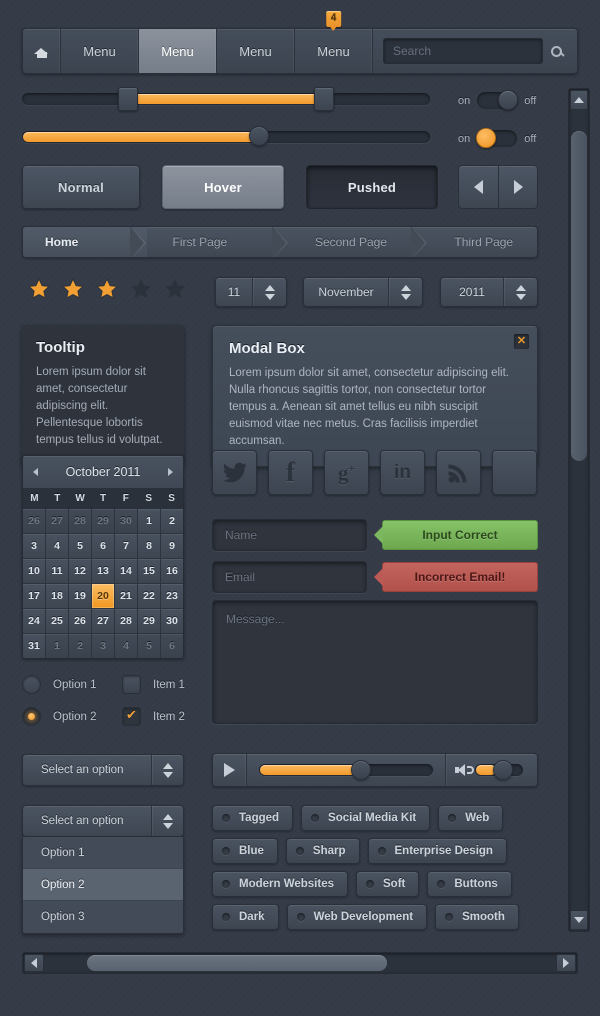 The image size is (600, 1016). What do you see at coordinates (556, 51) in the screenshot?
I see `search-button` at bounding box center [556, 51].